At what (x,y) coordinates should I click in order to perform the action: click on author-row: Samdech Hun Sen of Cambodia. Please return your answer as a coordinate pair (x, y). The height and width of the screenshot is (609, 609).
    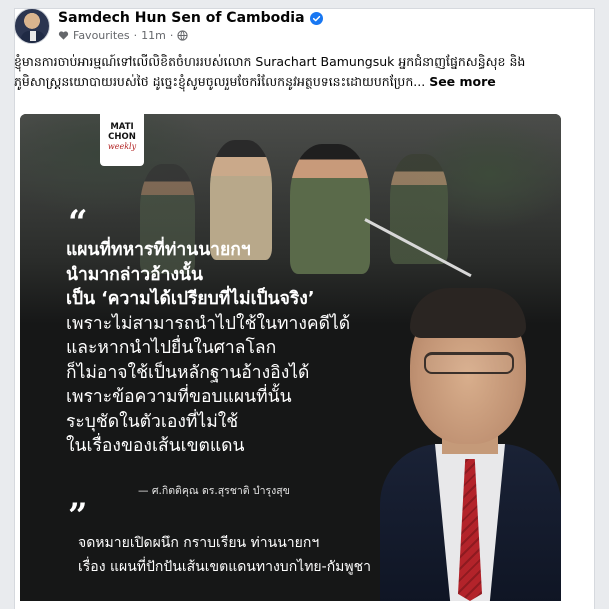
    Looking at the image, I should click on (190, 18).